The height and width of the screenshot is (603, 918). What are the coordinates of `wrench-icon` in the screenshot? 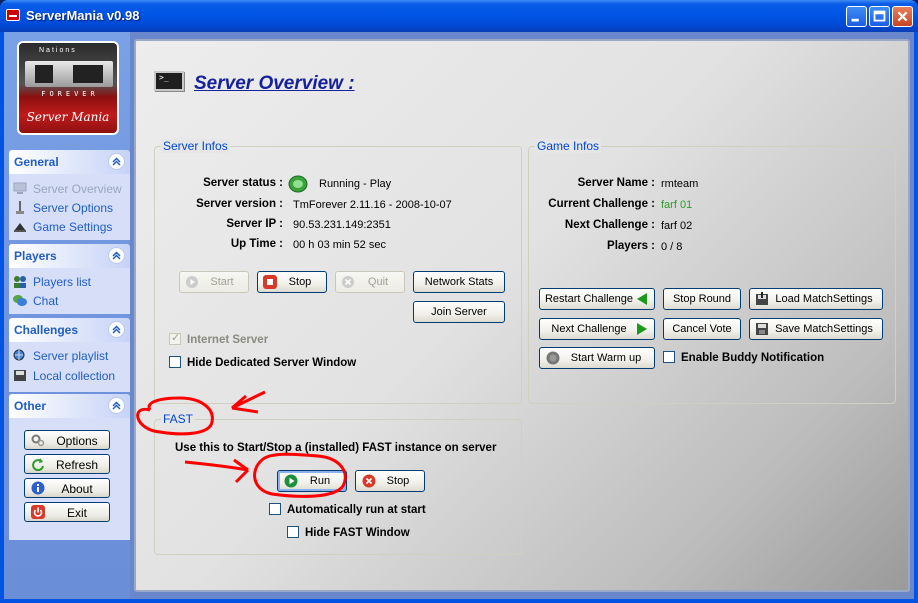 It's located at (20, 207).